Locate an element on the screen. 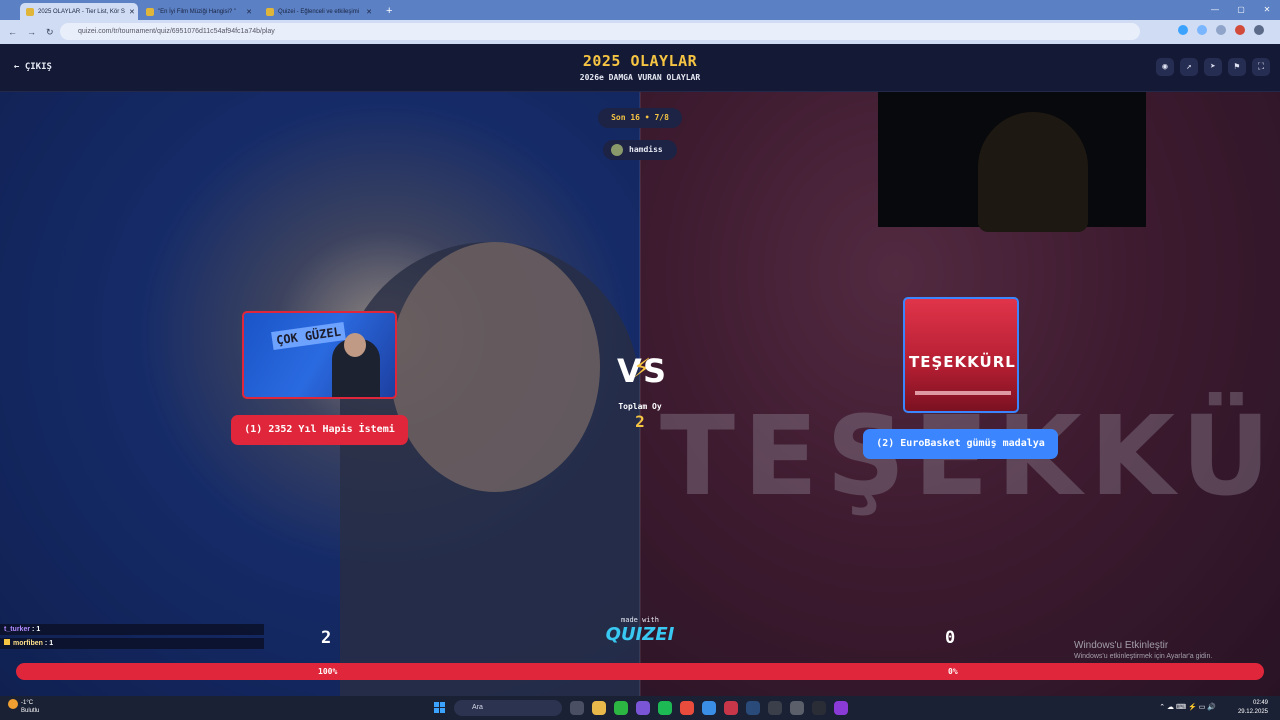 The height and width of the screenshot is (720, 1280). temperature: -1°C is located at coordinates (27, 703).